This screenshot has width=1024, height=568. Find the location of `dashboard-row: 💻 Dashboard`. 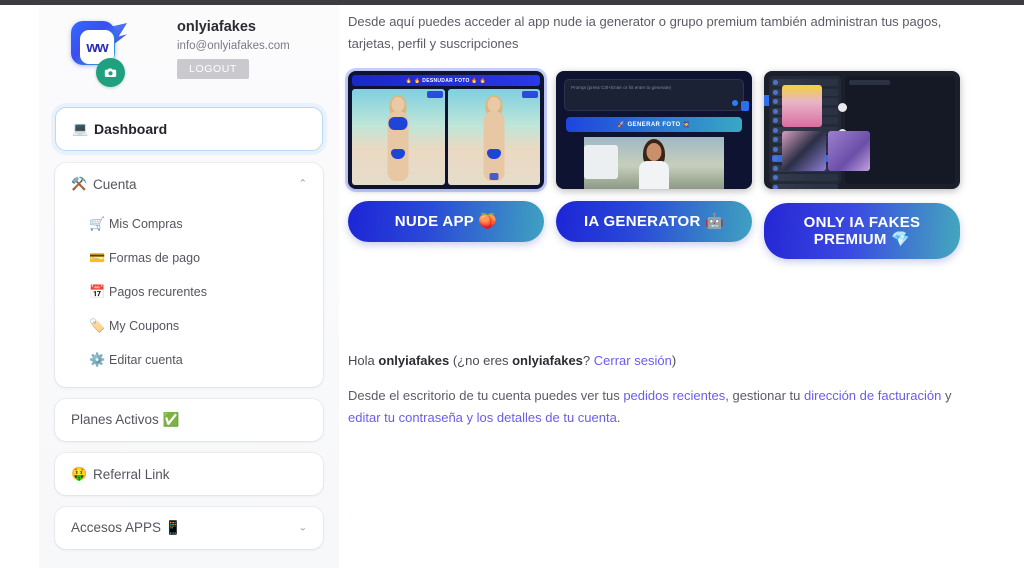

dashboard-row: 💻 Dashboard is located at coordinates (189, 129).